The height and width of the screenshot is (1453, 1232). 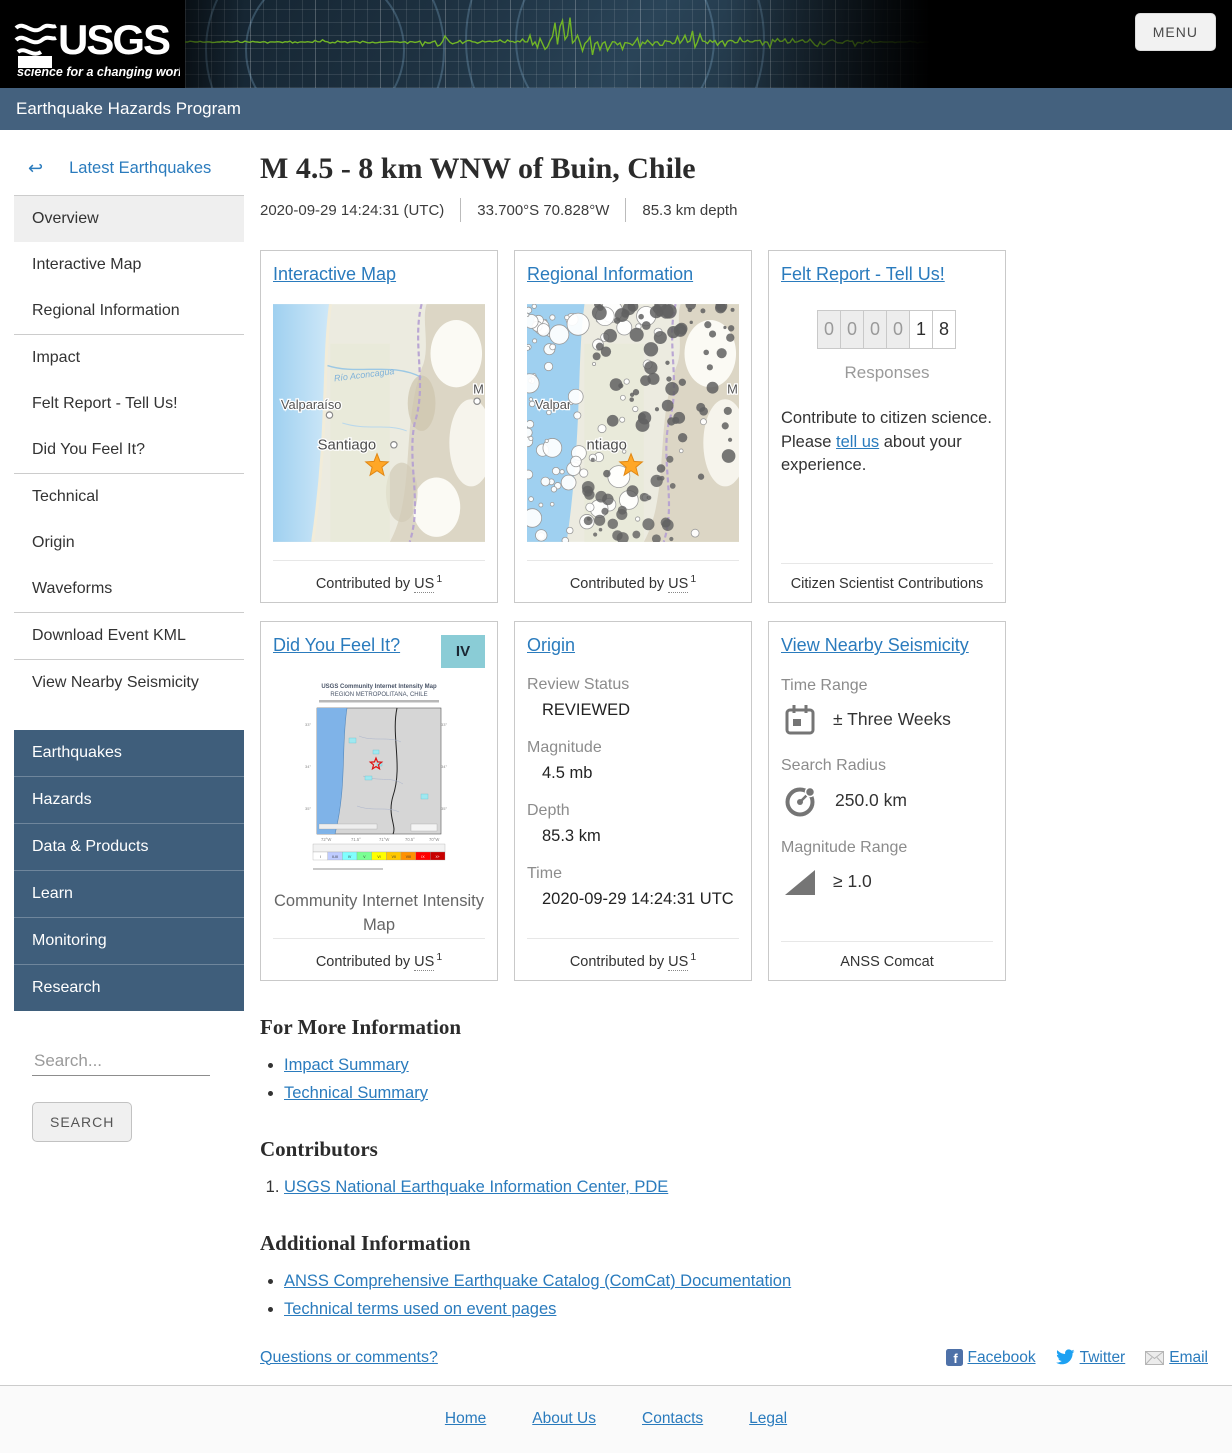 I want to click on footer-contacts-link: Contacts, so click(x=672, y=1419).